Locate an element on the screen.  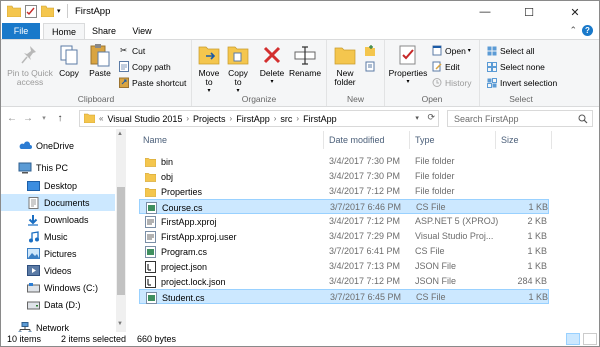
nav-item-onedrive: OneDrive is located at coordinates (58, 145).